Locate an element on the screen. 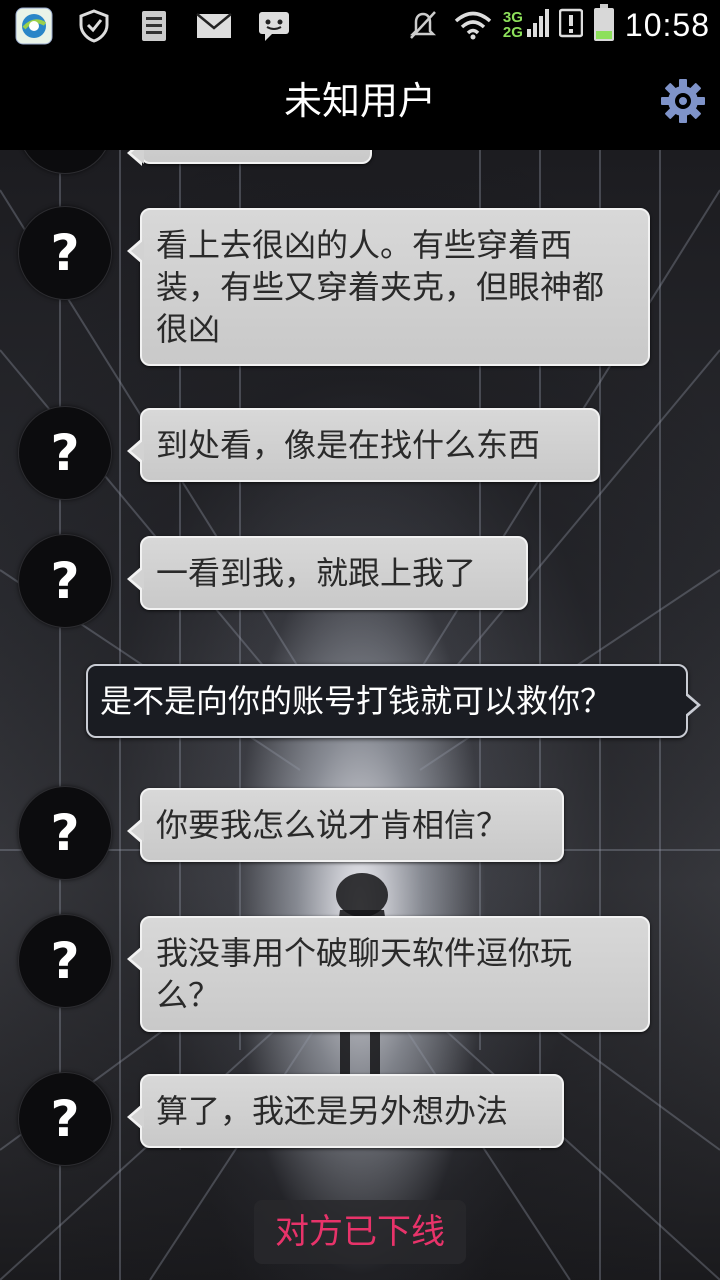  message-text: 我没事用个破聊天软件逗你玩么？ is located at coordinates (364, 974).